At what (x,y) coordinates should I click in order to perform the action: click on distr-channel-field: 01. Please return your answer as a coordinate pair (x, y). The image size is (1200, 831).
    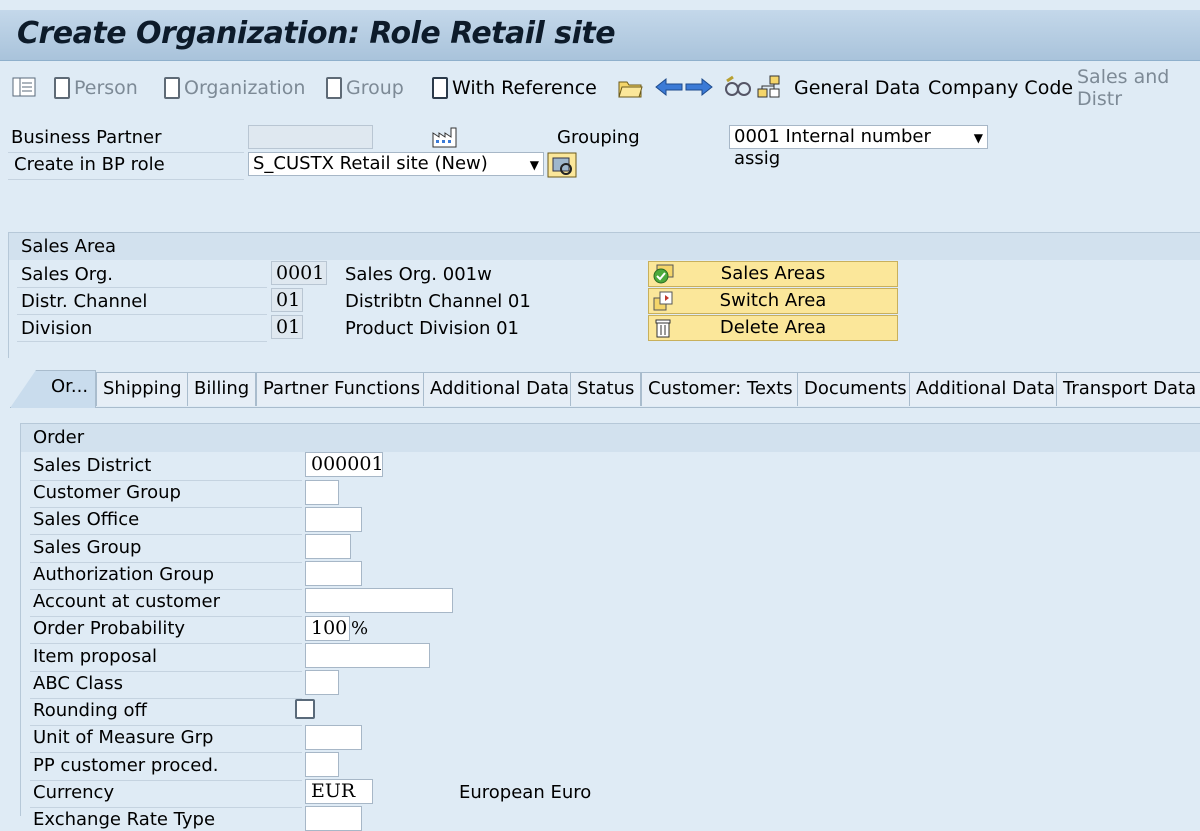
    Looking at the image, I should click on (287, 300).